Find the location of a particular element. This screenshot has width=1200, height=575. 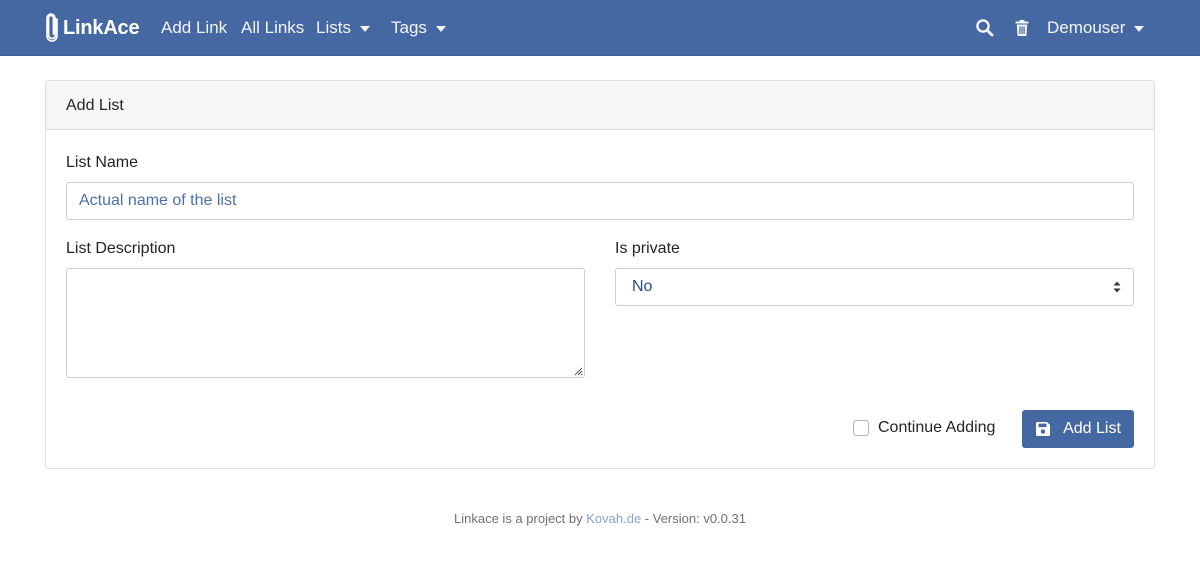

nav-all-links: All Links is located at coordinates (272, 28).